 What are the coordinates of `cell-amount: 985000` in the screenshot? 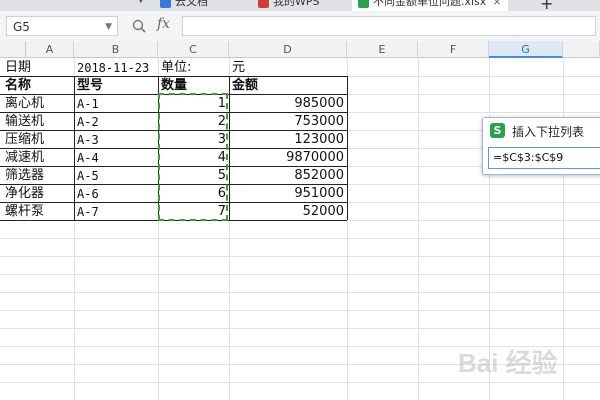 It's located at (288, 104).